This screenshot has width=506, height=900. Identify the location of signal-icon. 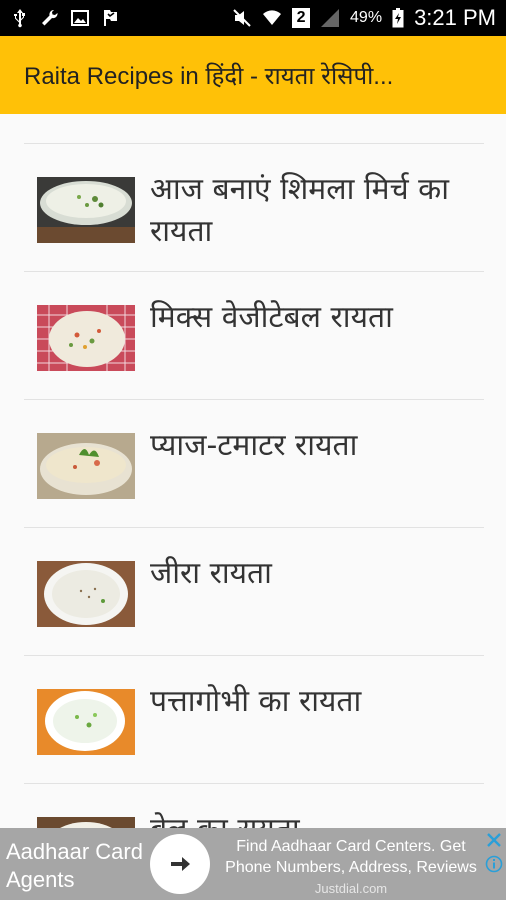
(330, 18).